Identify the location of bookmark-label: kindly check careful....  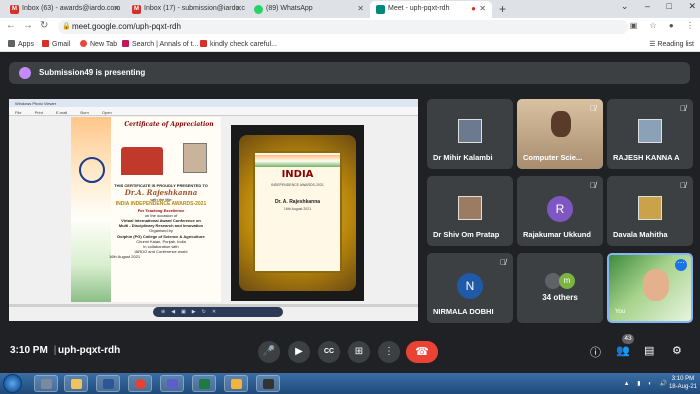
(243, 44).